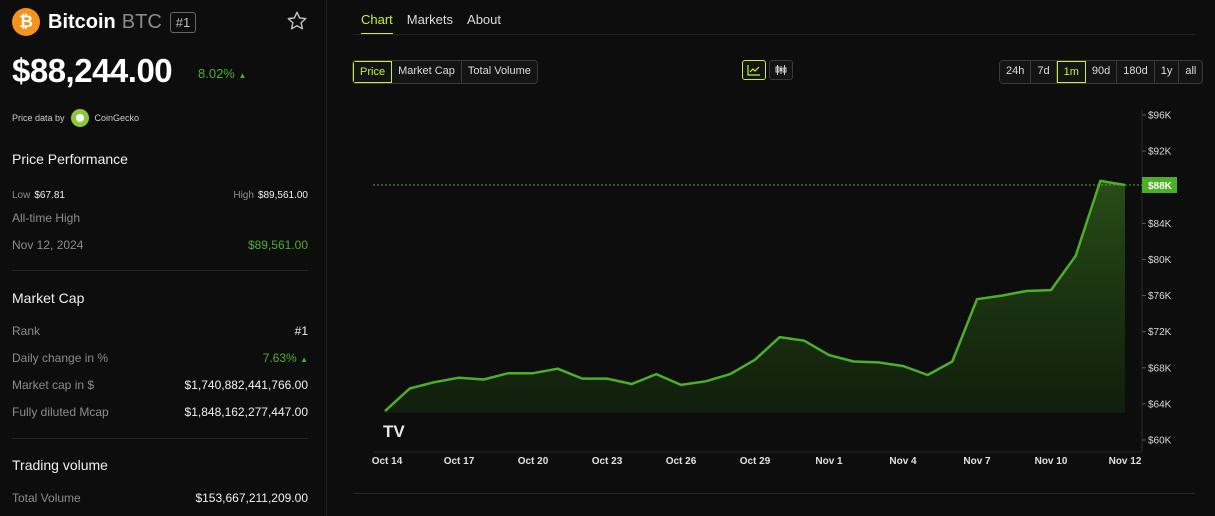  What do you see at coordinates (1160, 404) in the screenshot?
I see `y-tick-label: $64K` at bounding box center [1160, 404].